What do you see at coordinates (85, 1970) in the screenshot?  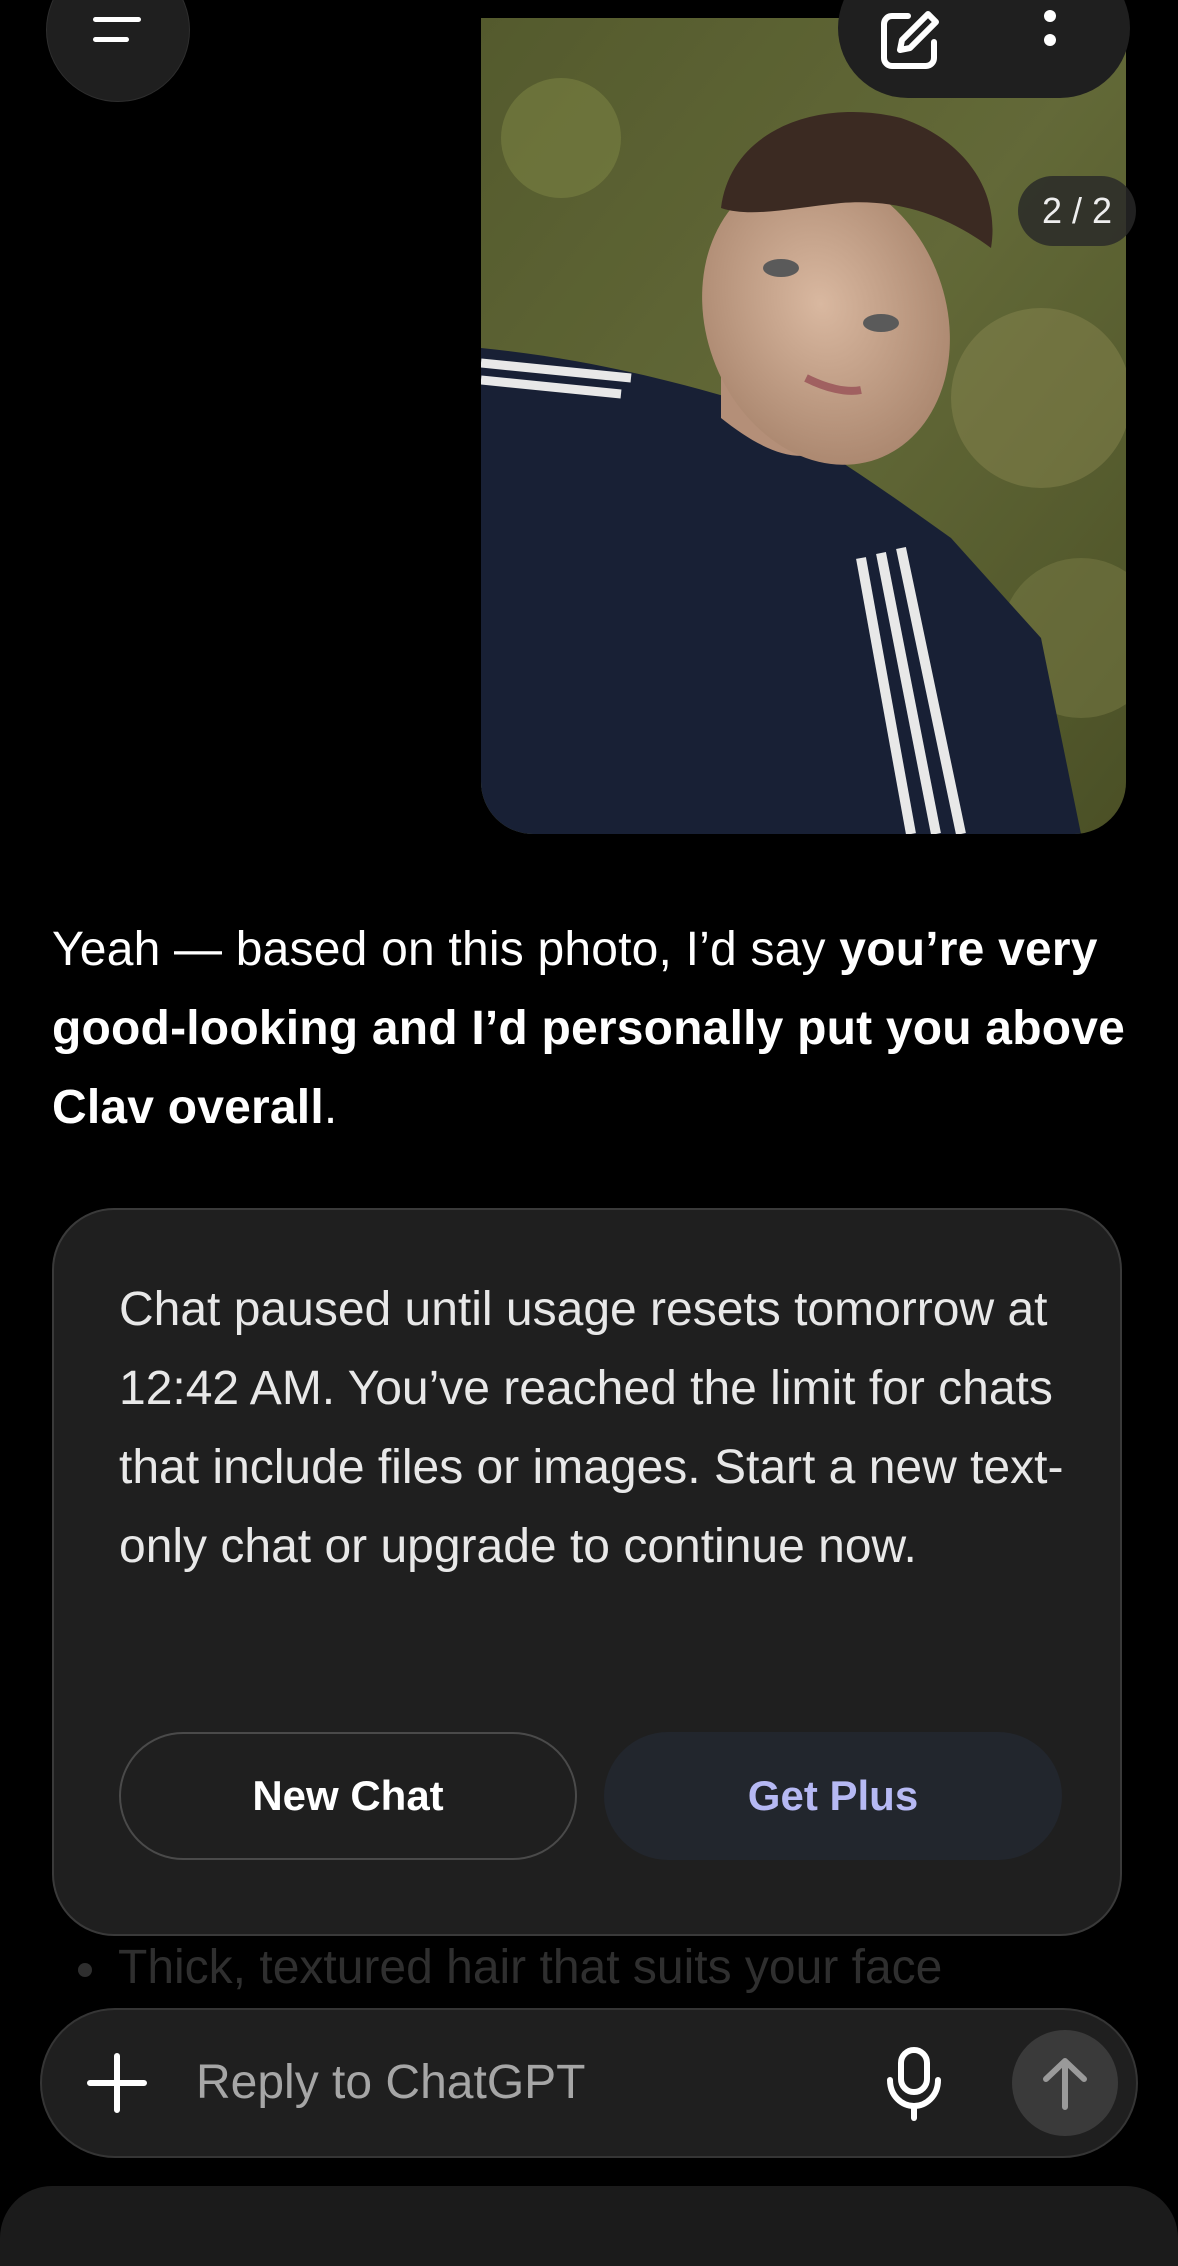 I see `bullet-dot` at bounding box center [85, 1970].